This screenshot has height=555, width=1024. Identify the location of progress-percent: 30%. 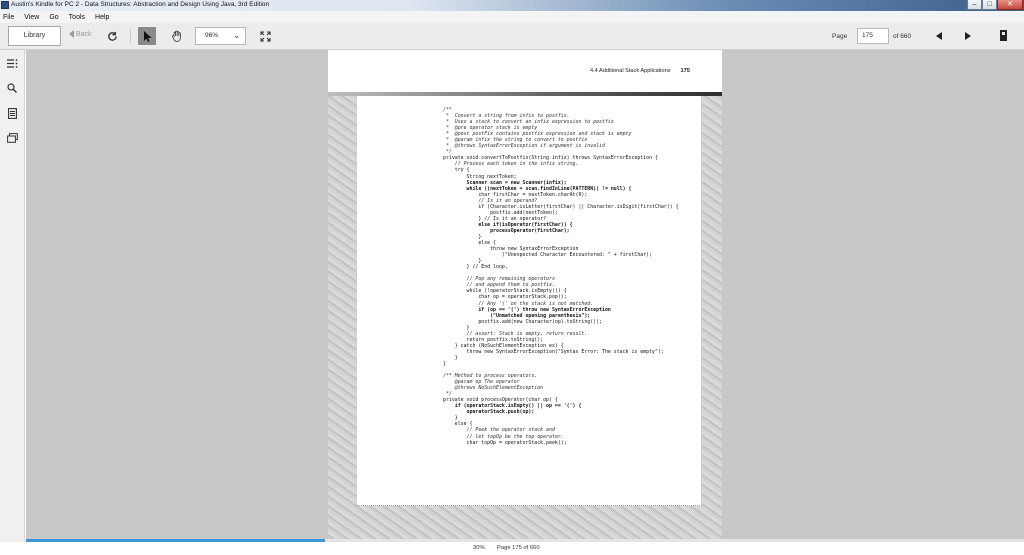
(479, 548).